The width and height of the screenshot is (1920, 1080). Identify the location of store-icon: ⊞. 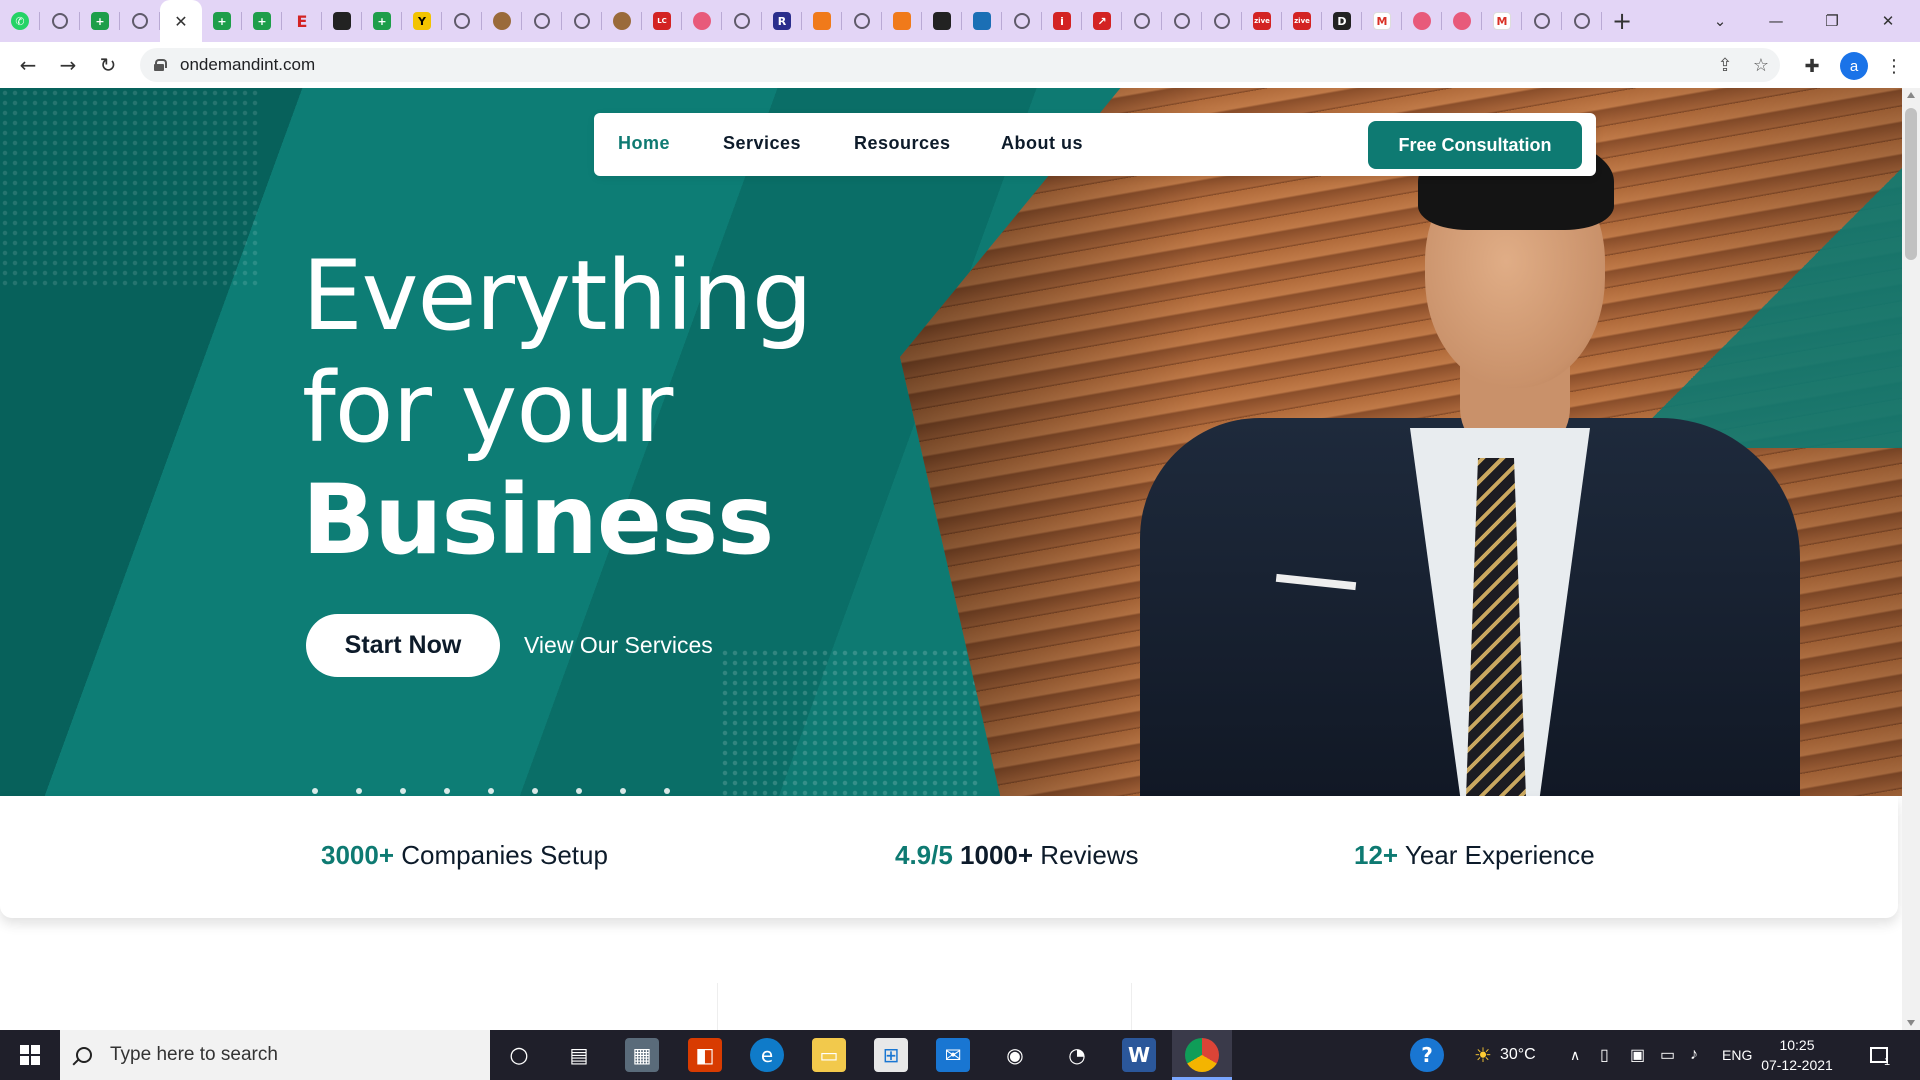
(891, 1055).